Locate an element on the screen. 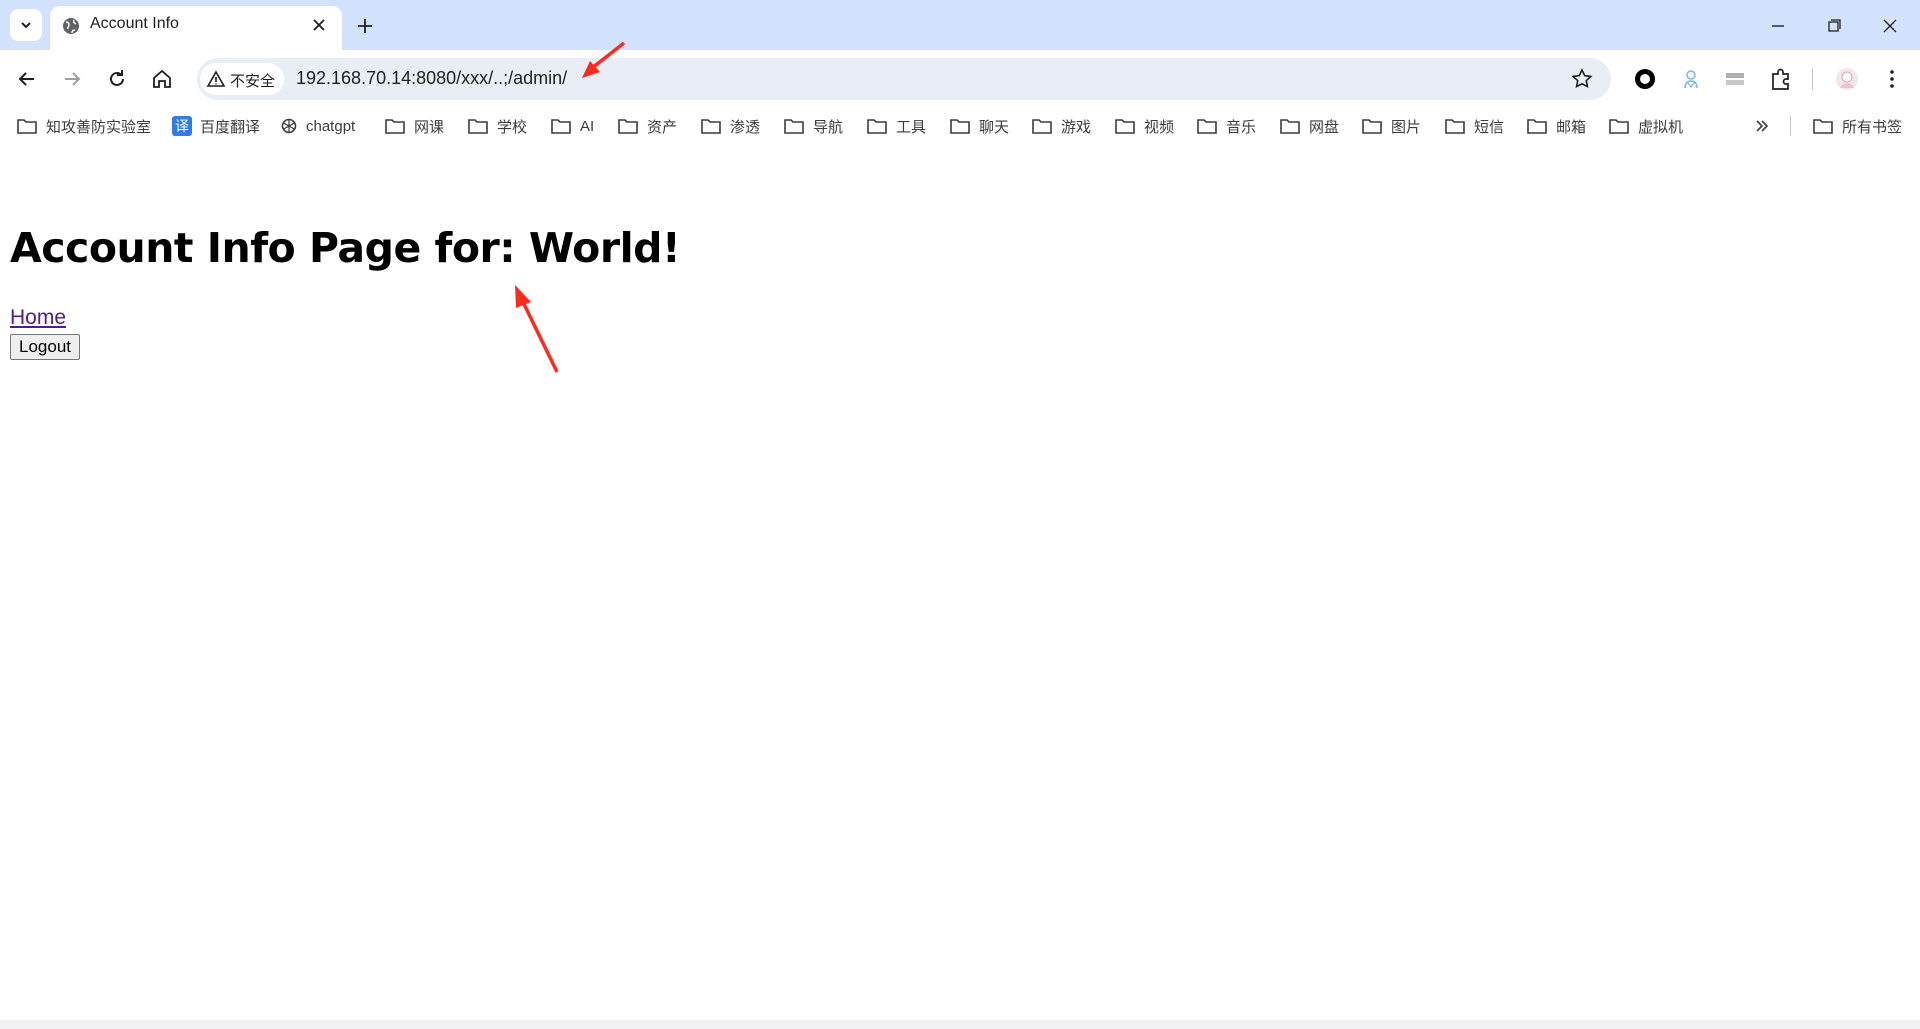 This screenshot has width=1920, height=1029. home-link: Home is located at coordinates (38, 318).